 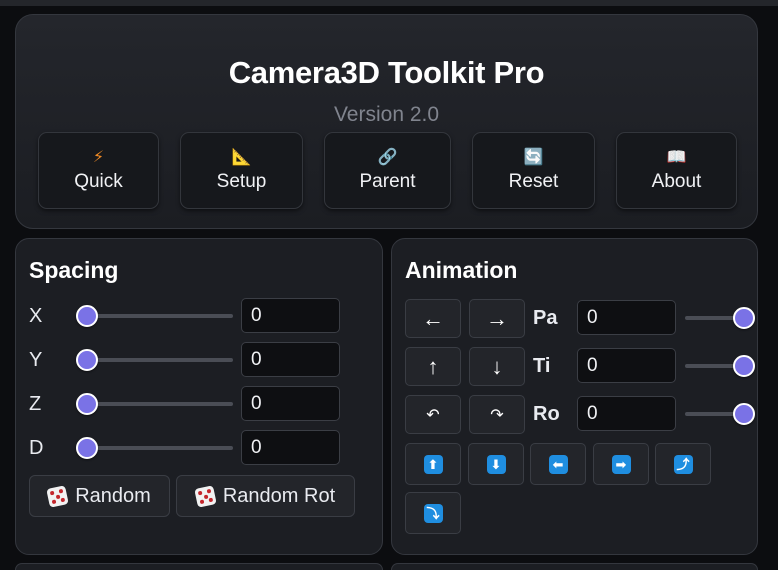 I want to click on book-icon: 📖, so click(x=676, y=157).